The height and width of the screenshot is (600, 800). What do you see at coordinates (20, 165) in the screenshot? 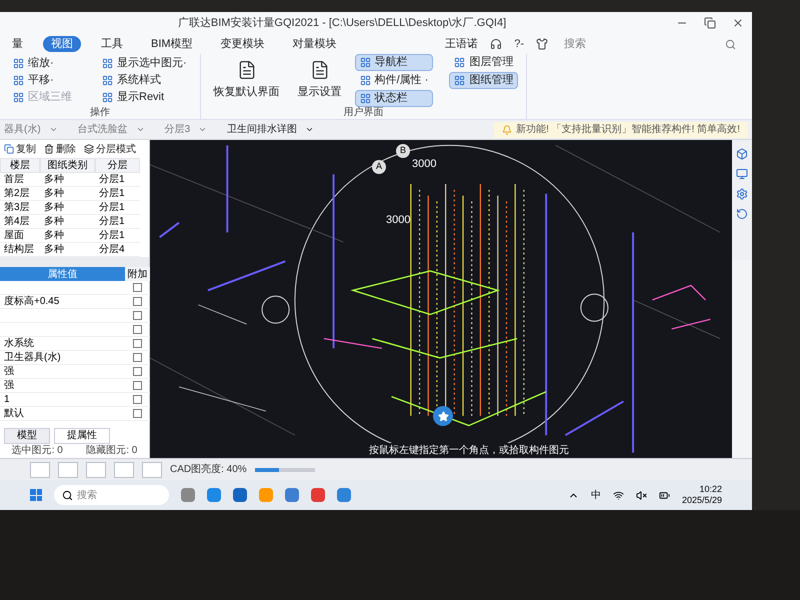
I see `column-header: 楼层` at bounding box center [20, 165].